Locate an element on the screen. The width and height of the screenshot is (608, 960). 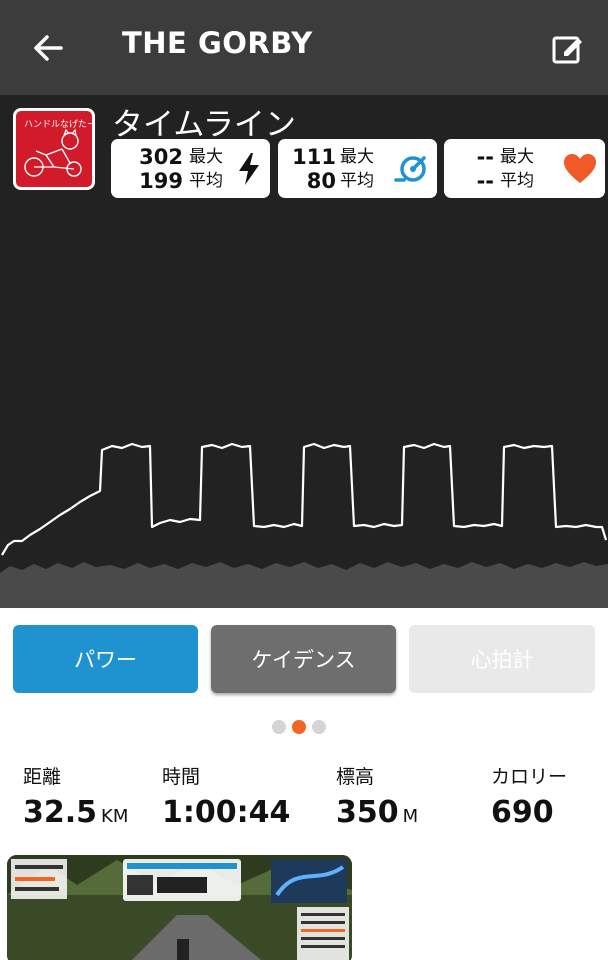
tab-cadence: ケイデンス is located at coordinates (303, 659).